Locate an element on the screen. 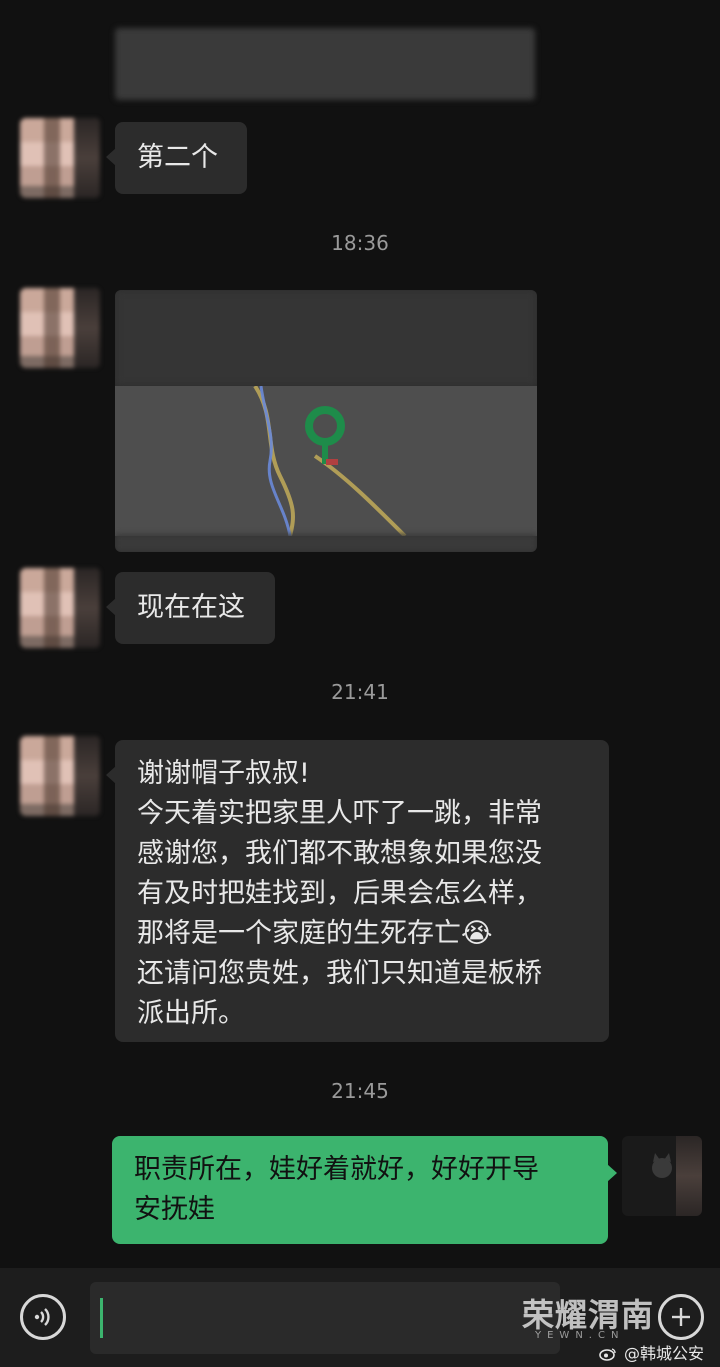  map-graphic is located at coordinates (330, 461).